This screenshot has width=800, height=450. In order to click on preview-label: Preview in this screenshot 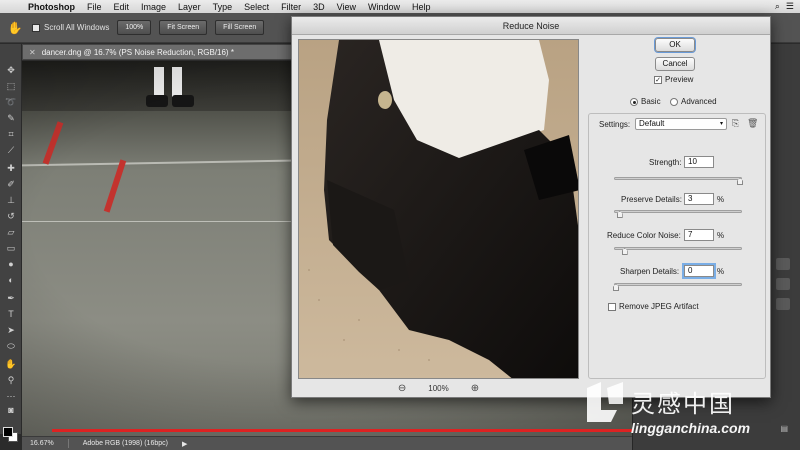, I will do `click(679, 79)`.